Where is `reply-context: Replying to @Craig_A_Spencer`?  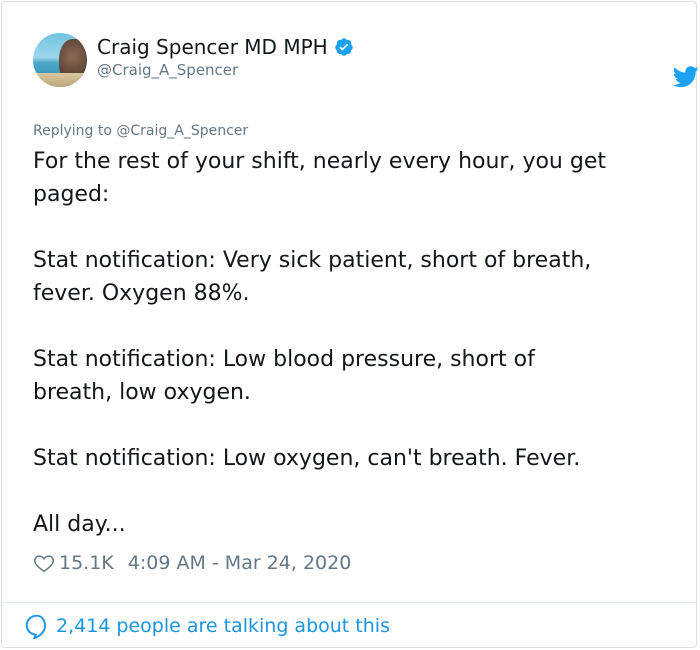
reply-context: Replying to @Craig_A_Spencer is located at coordinates (140, 131).